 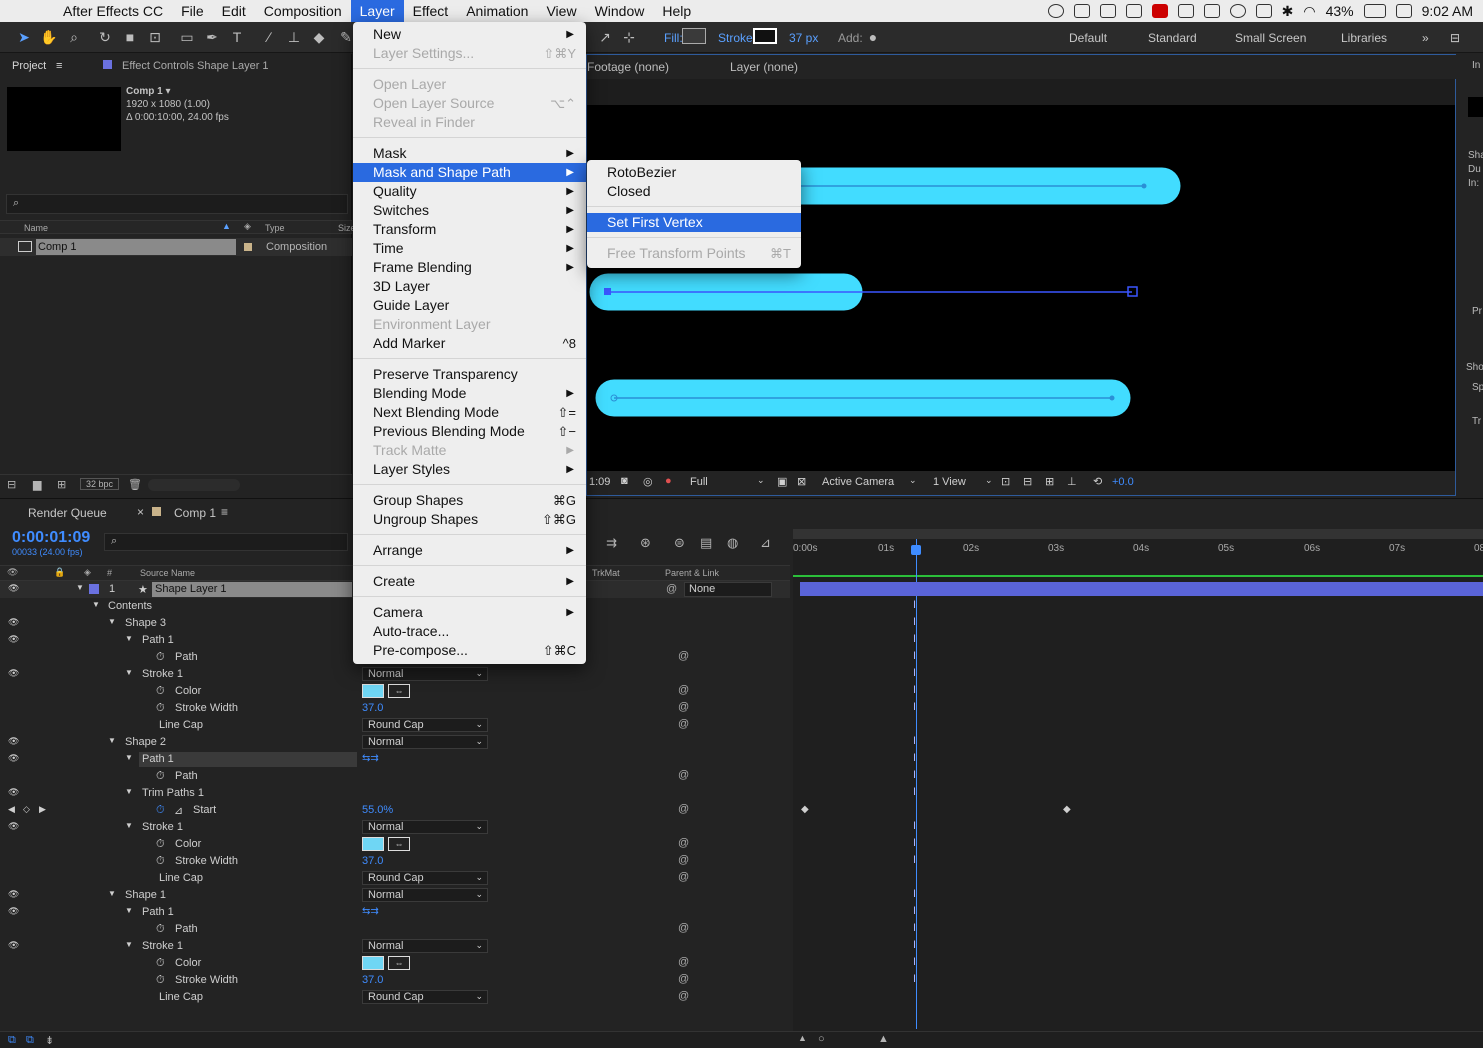 I want to click on eyedropper-icon: ⇔, so click(x=399, y=963).